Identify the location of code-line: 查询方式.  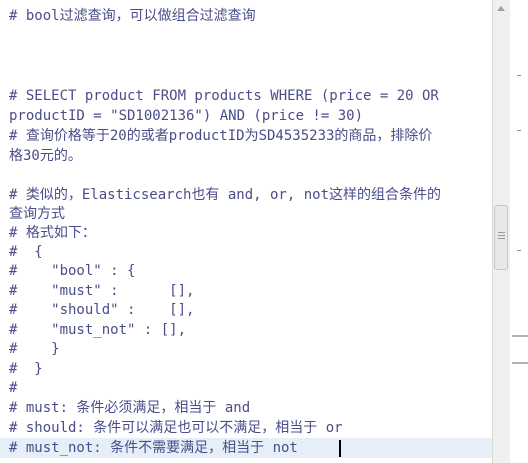
(37, 214).